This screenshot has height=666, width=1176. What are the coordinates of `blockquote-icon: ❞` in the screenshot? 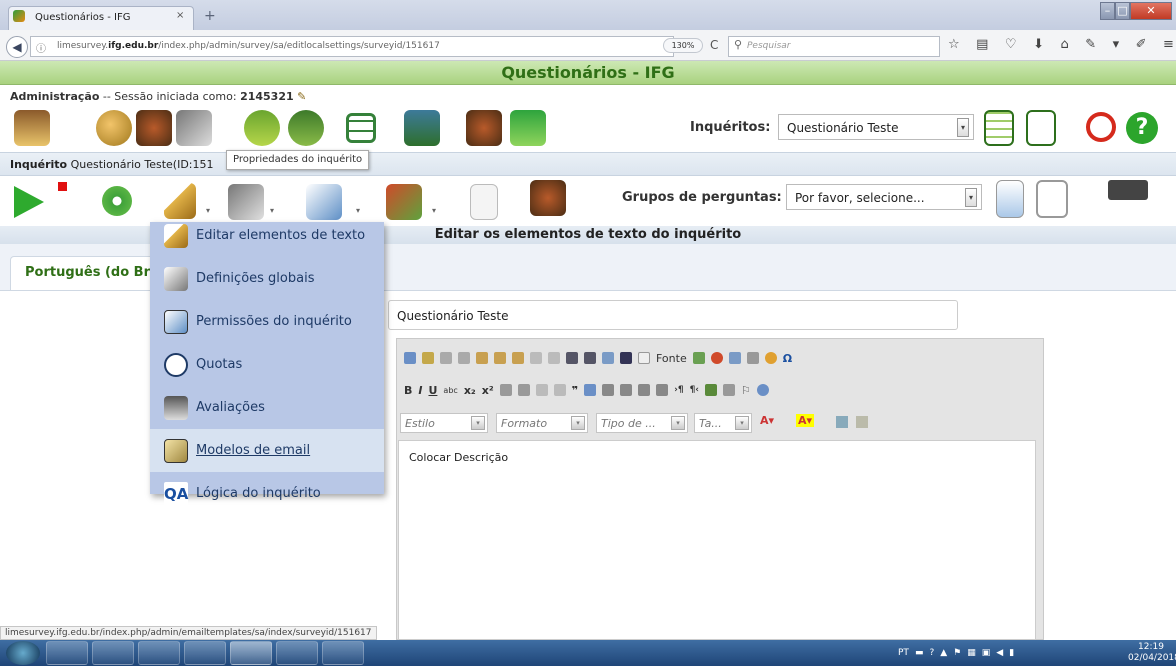 It's located at (575, 390).